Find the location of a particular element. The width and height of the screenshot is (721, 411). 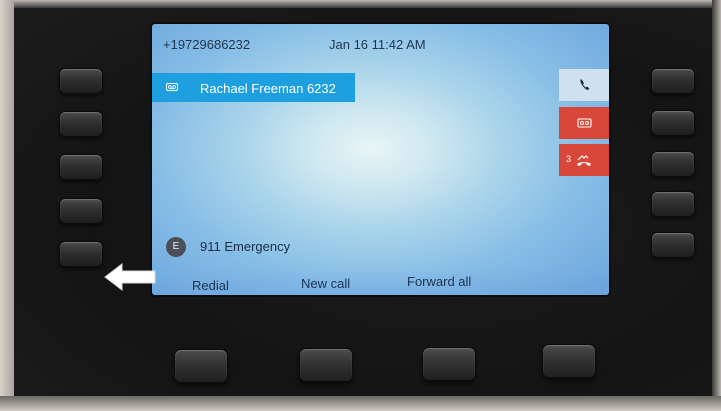

softkey-forward-all: Forward all is located at coordinates (439, 281).